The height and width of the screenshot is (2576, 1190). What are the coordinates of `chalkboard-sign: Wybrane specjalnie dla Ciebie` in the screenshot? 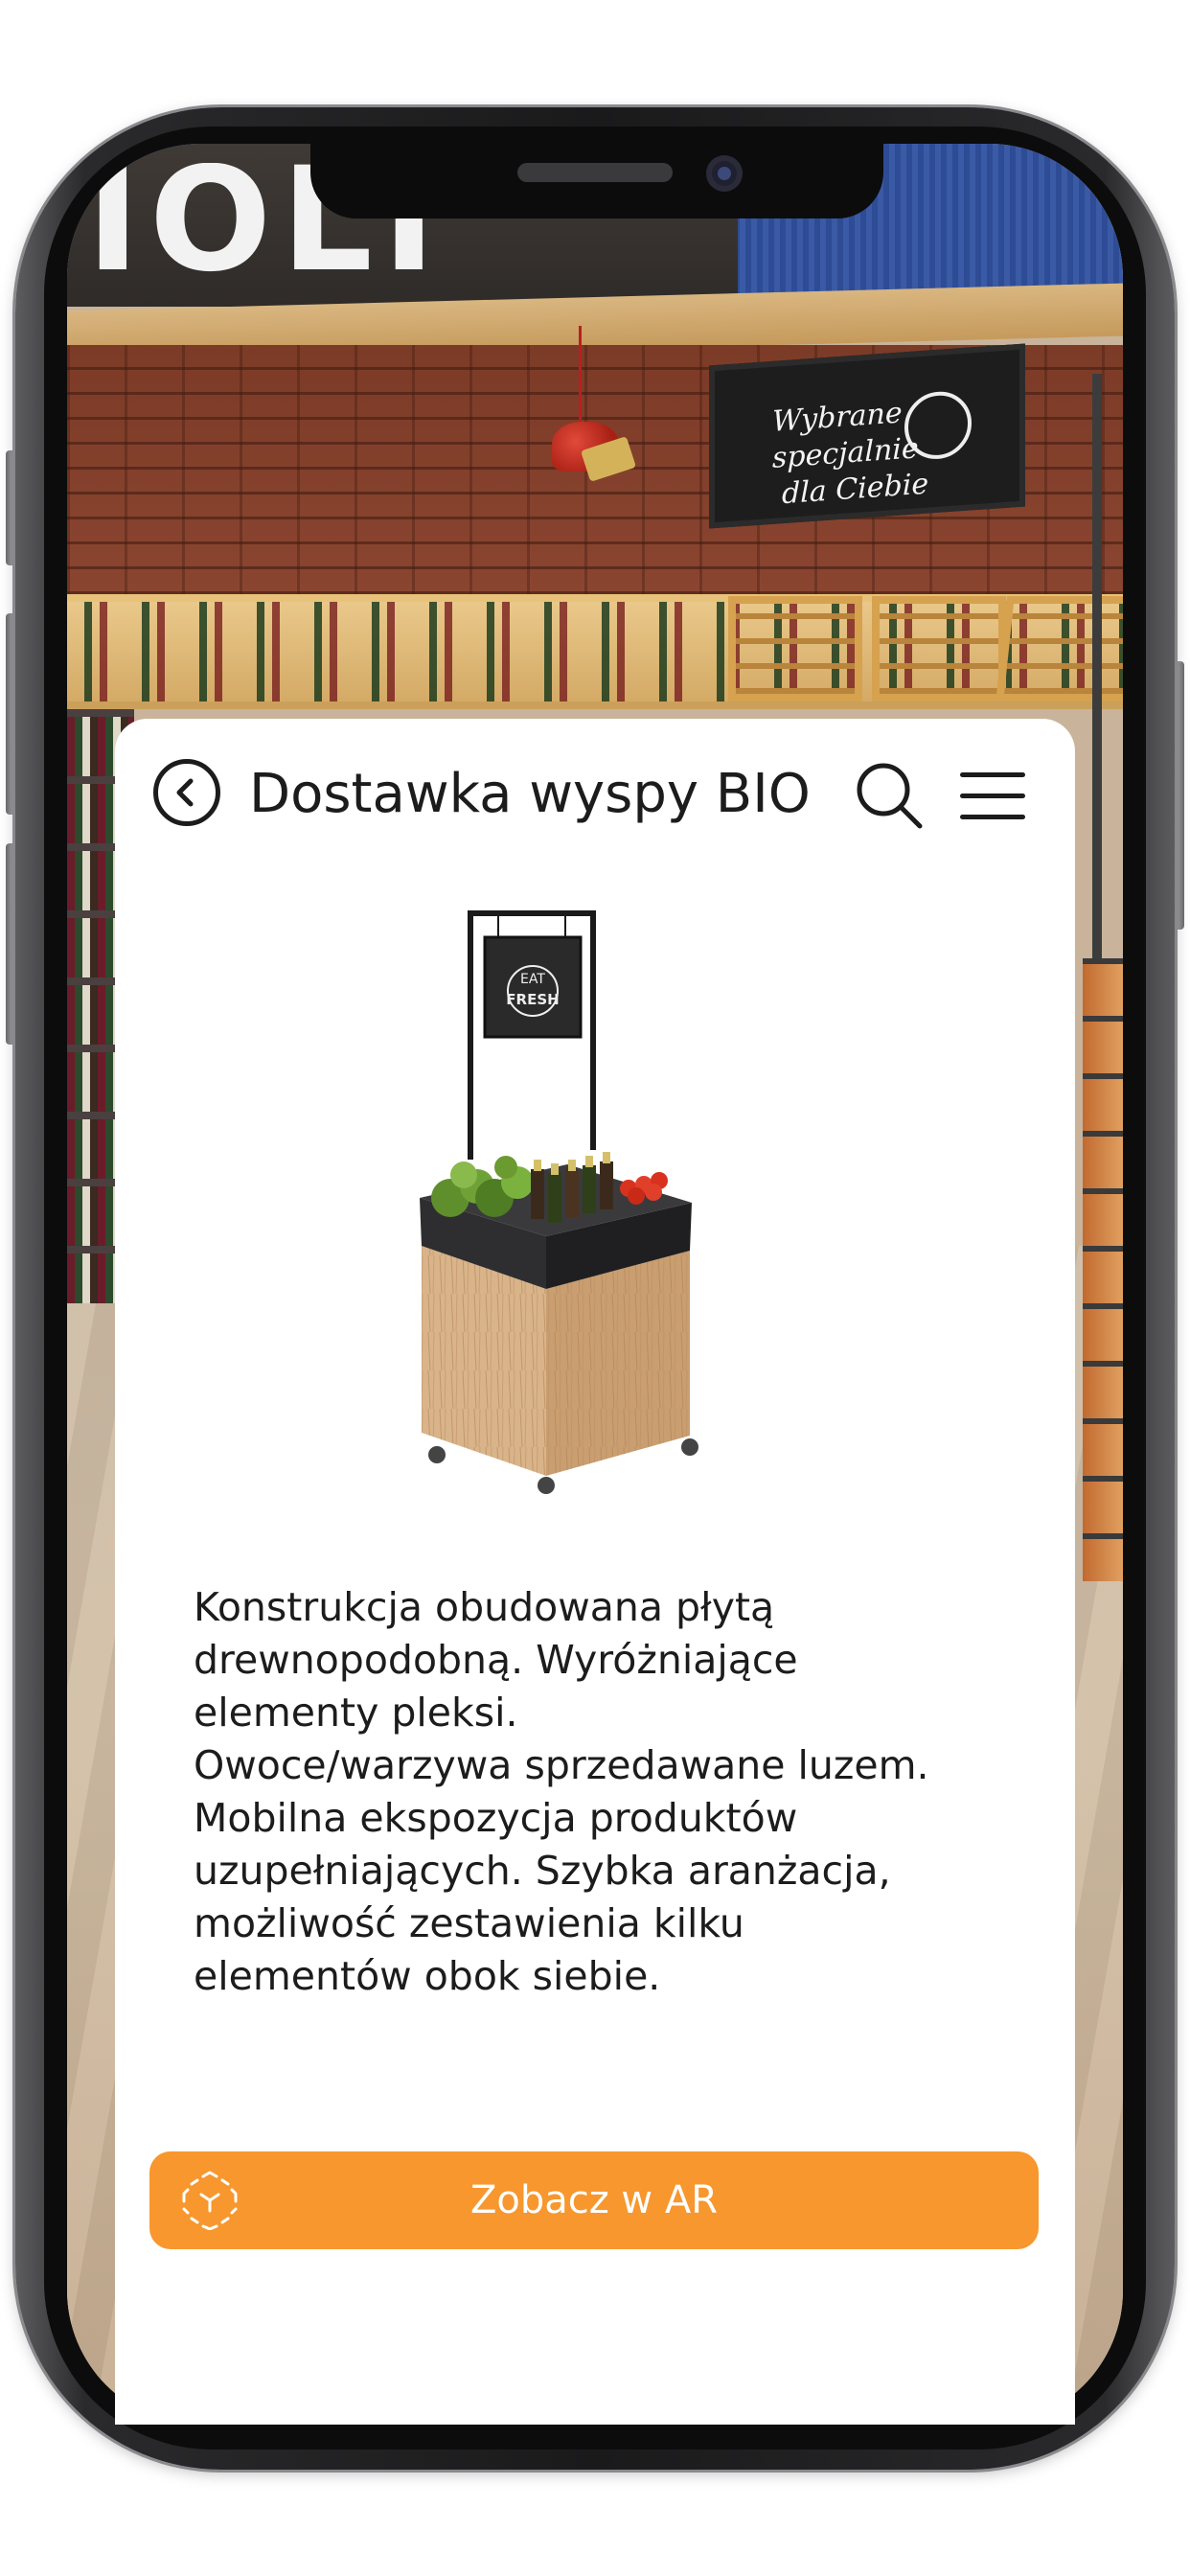 It's located at (867, 436).